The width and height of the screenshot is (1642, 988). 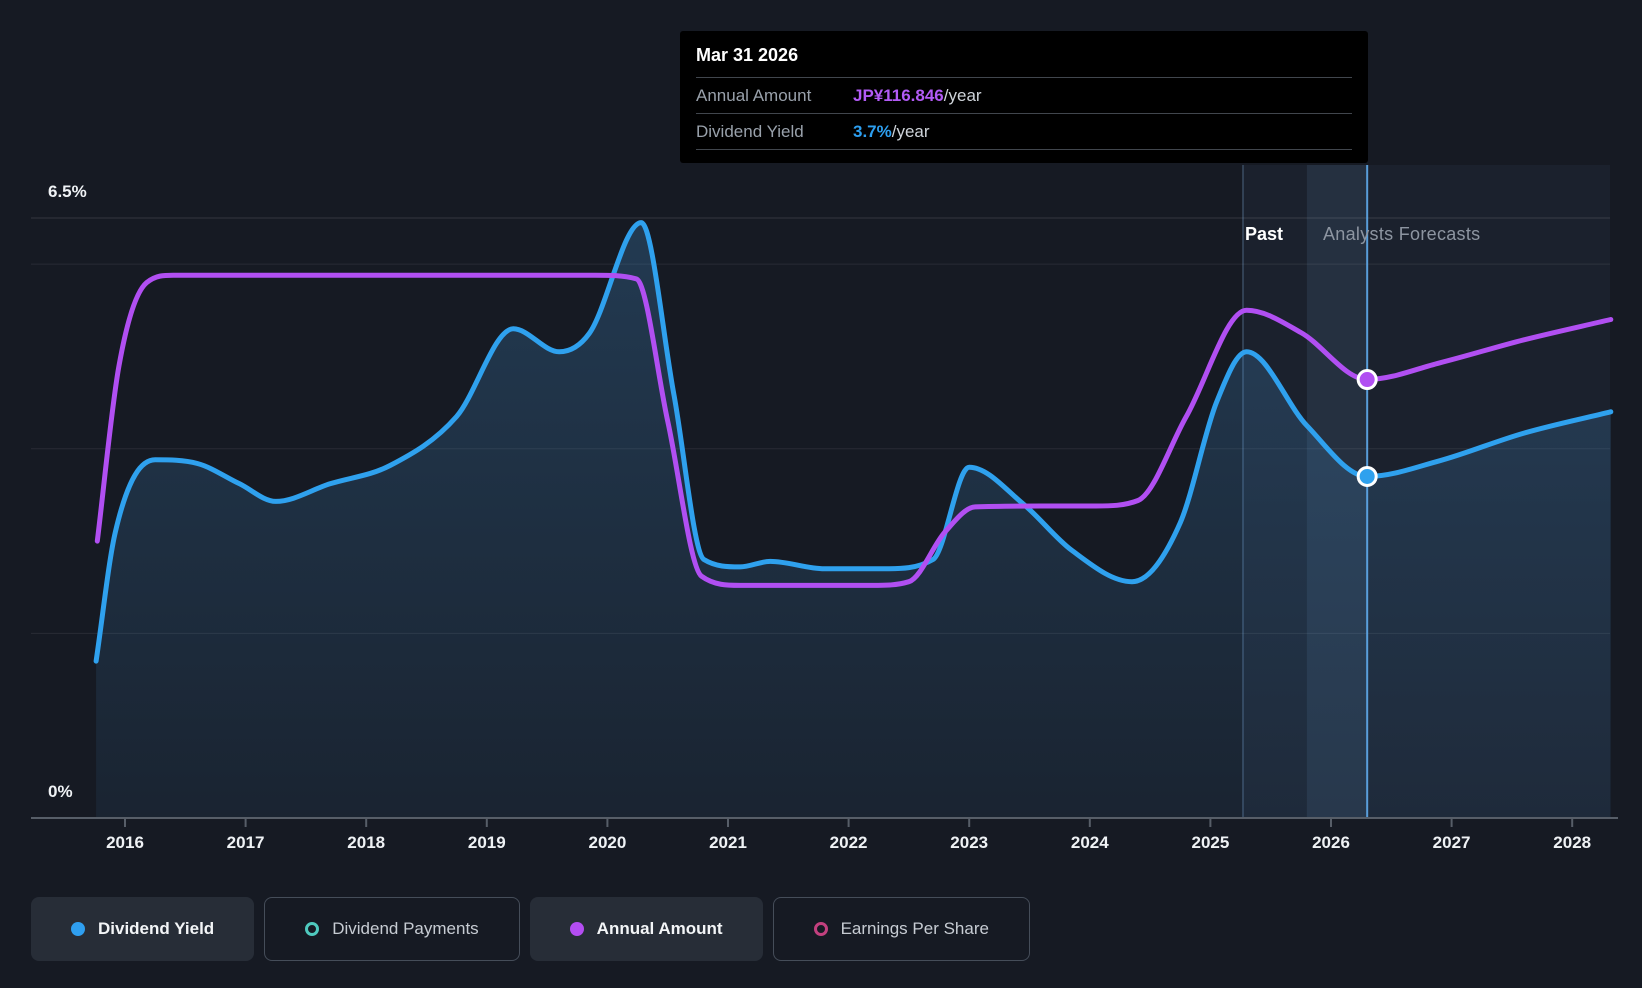 I want to click on x-axis-label-2022: 2022, so click(x=849, y=842).